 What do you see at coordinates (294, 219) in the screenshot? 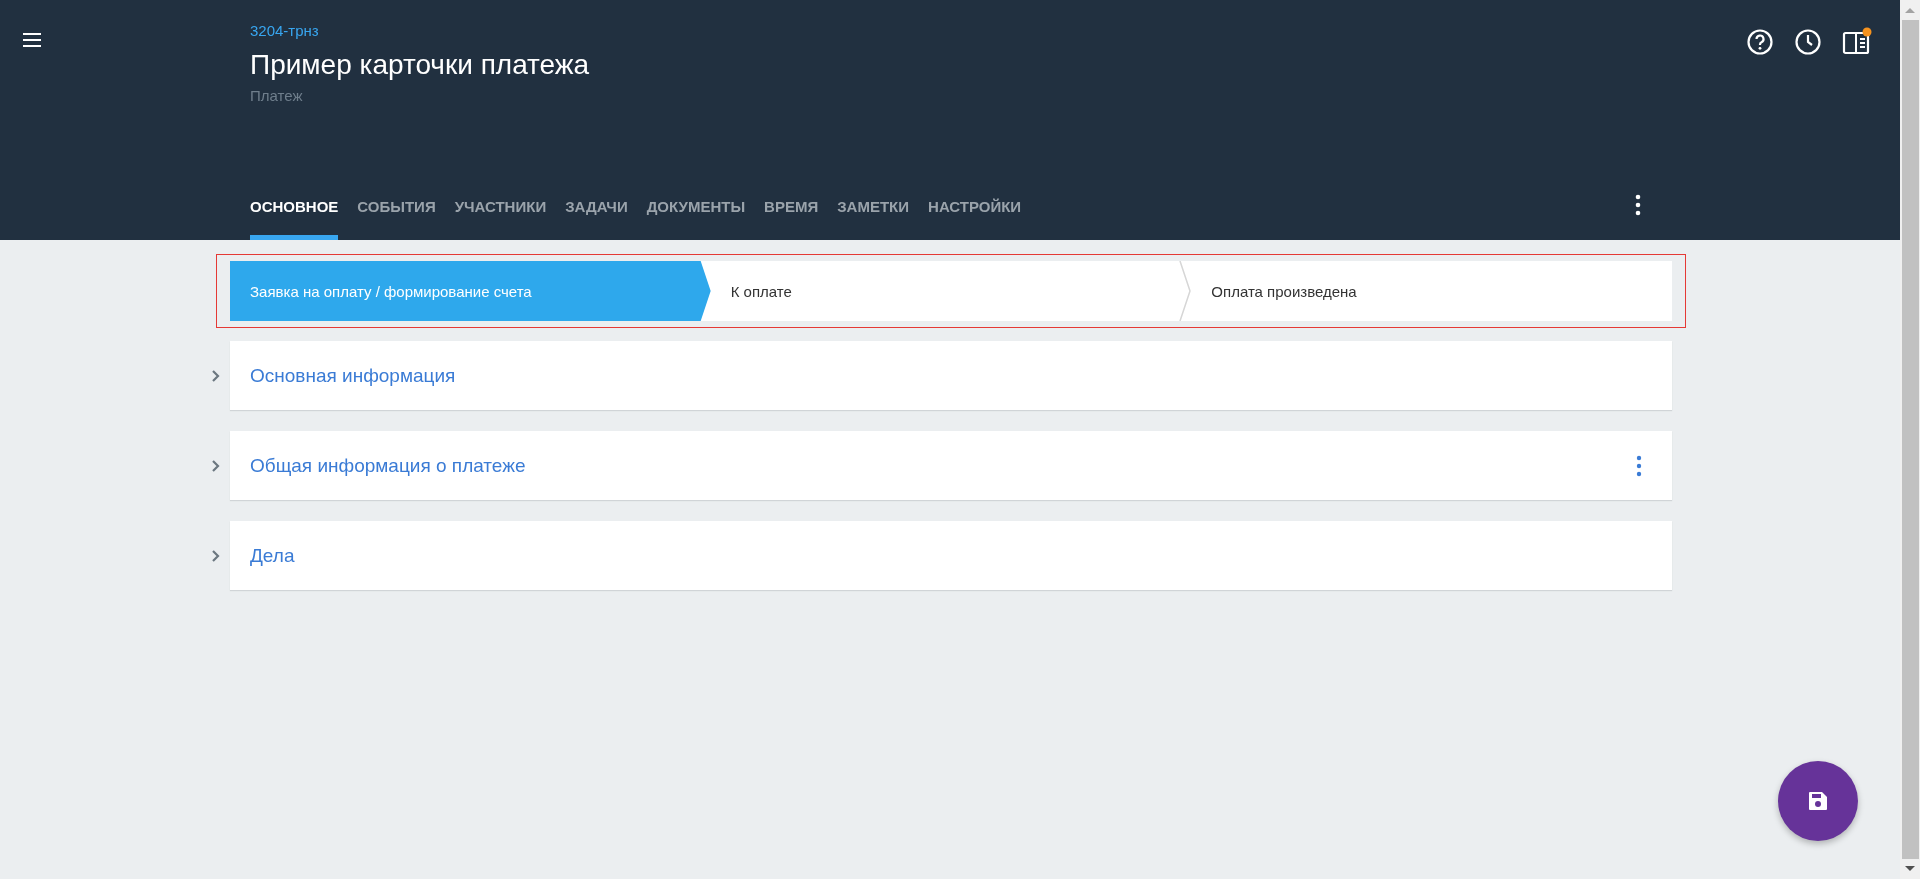
I see `tab: ОСНОВНОЕ` at bounding box center [294, 219].